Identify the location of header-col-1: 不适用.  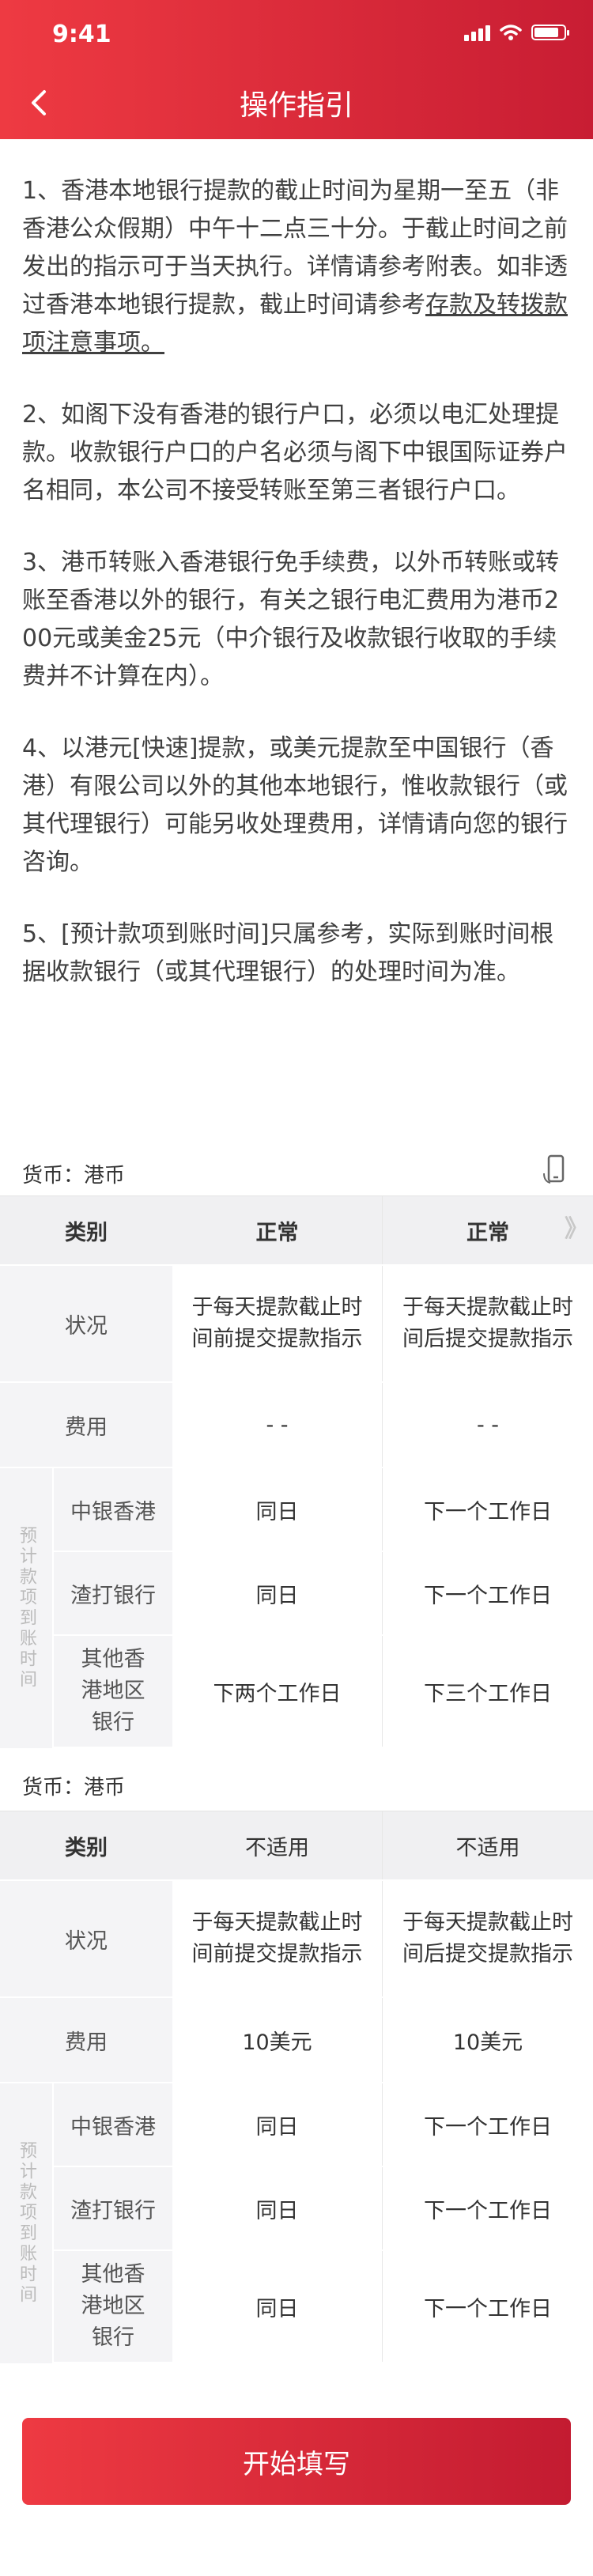
(277, 1845).